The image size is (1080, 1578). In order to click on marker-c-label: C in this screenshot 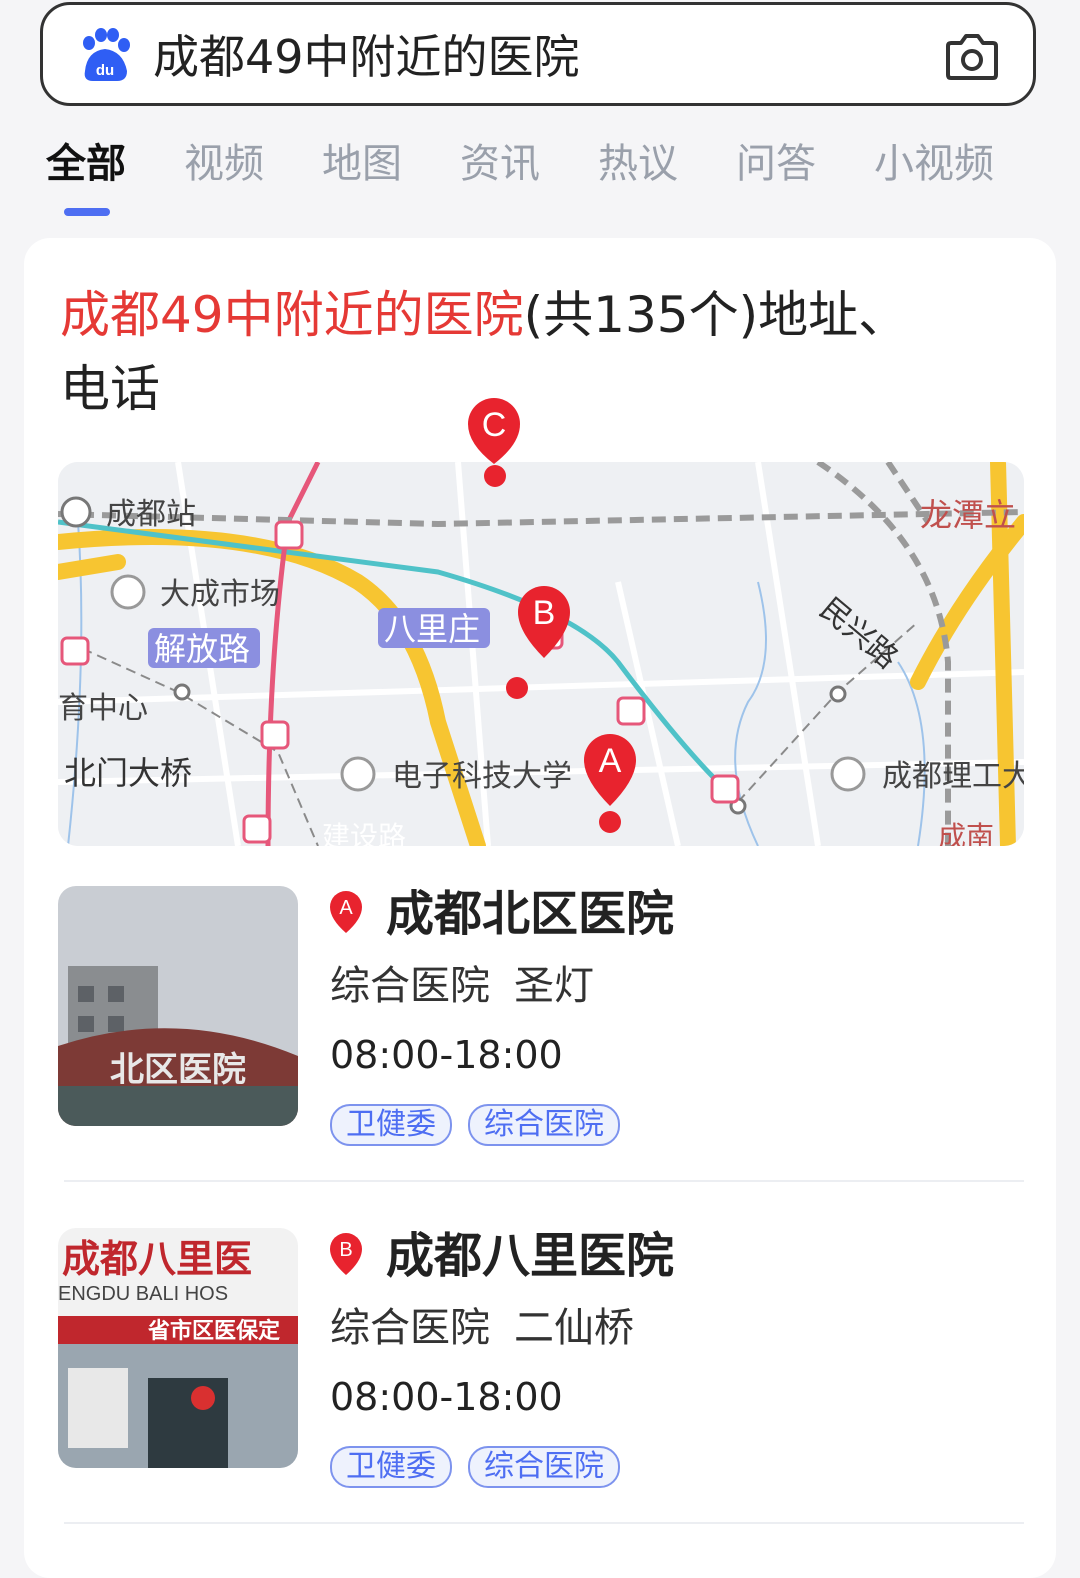, I will do `click(494, 425)`.